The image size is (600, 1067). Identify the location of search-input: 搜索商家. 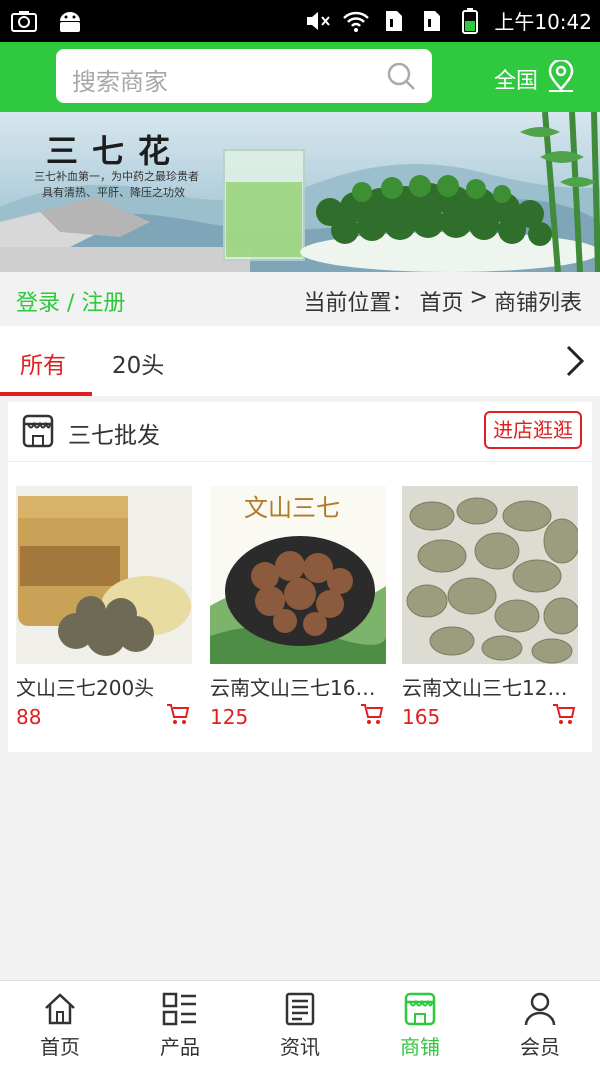
(244, 76).